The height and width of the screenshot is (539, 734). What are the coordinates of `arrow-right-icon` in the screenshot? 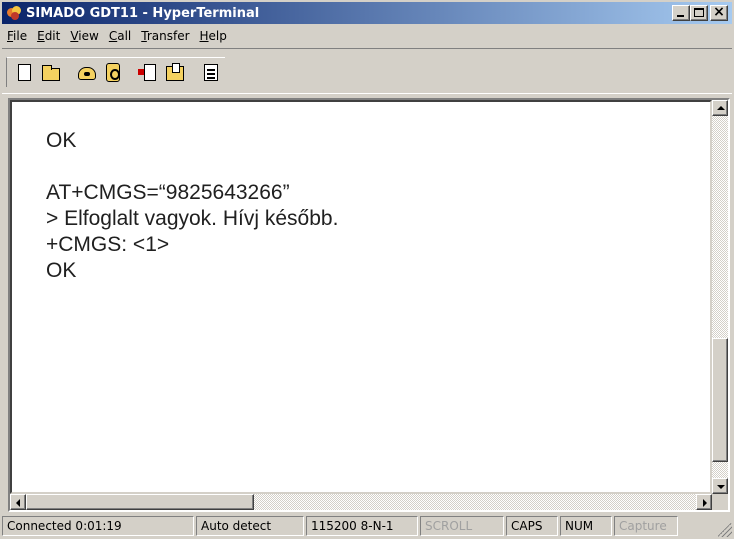 It's located at (705, 503).